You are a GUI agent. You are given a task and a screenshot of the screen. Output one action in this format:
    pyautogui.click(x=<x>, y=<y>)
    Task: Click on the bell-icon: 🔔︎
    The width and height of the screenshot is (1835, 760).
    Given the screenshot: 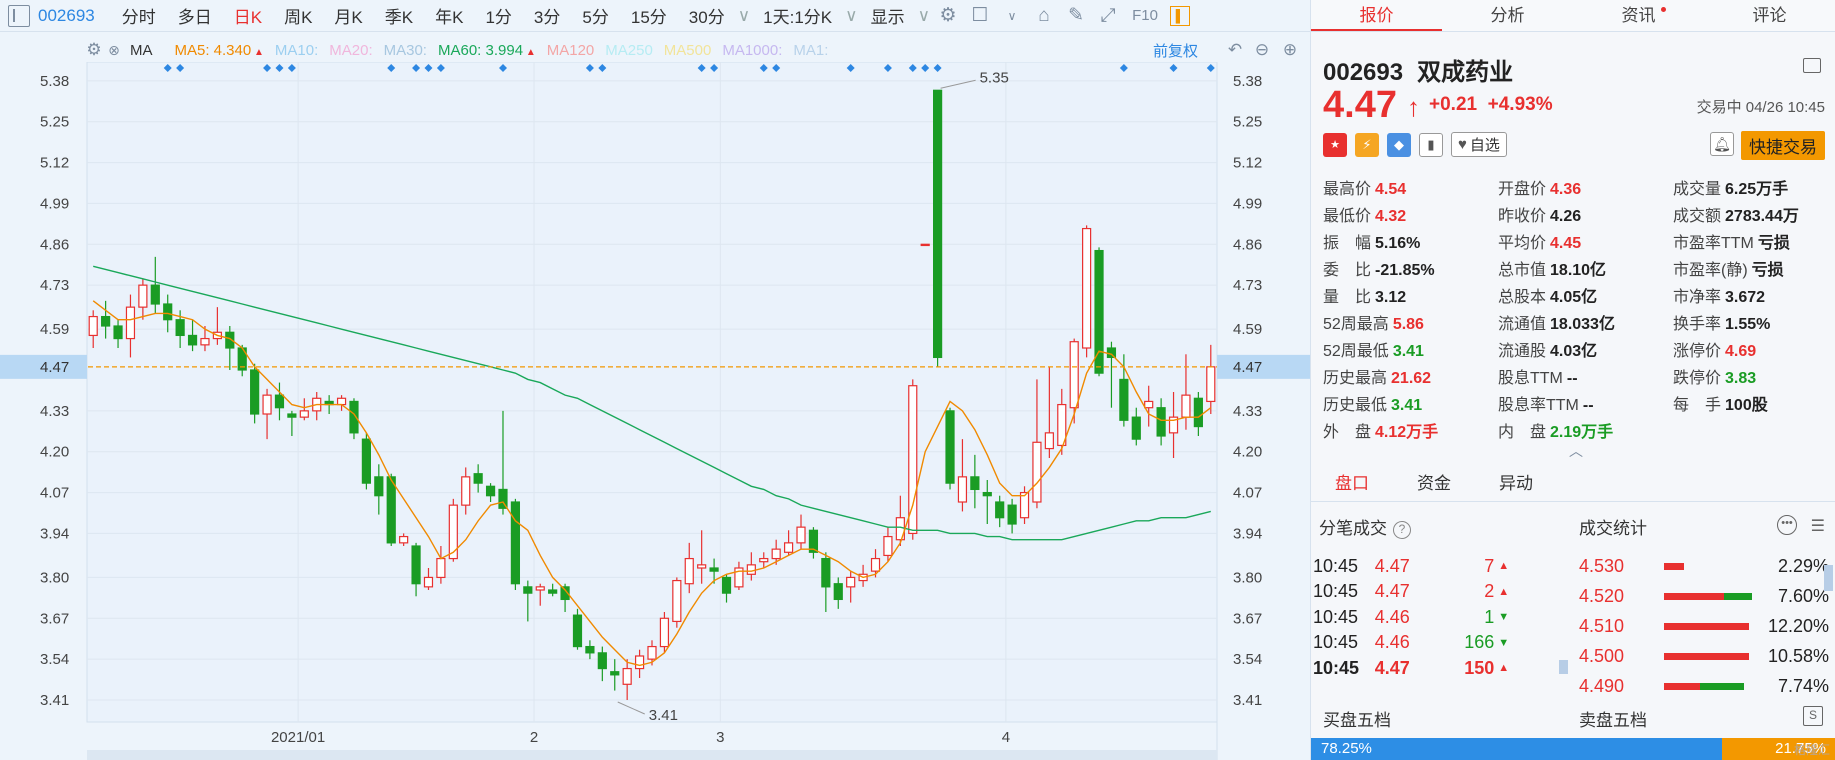 What is the action you would take?
    pyautogui.click(x=1722, y=144)
    